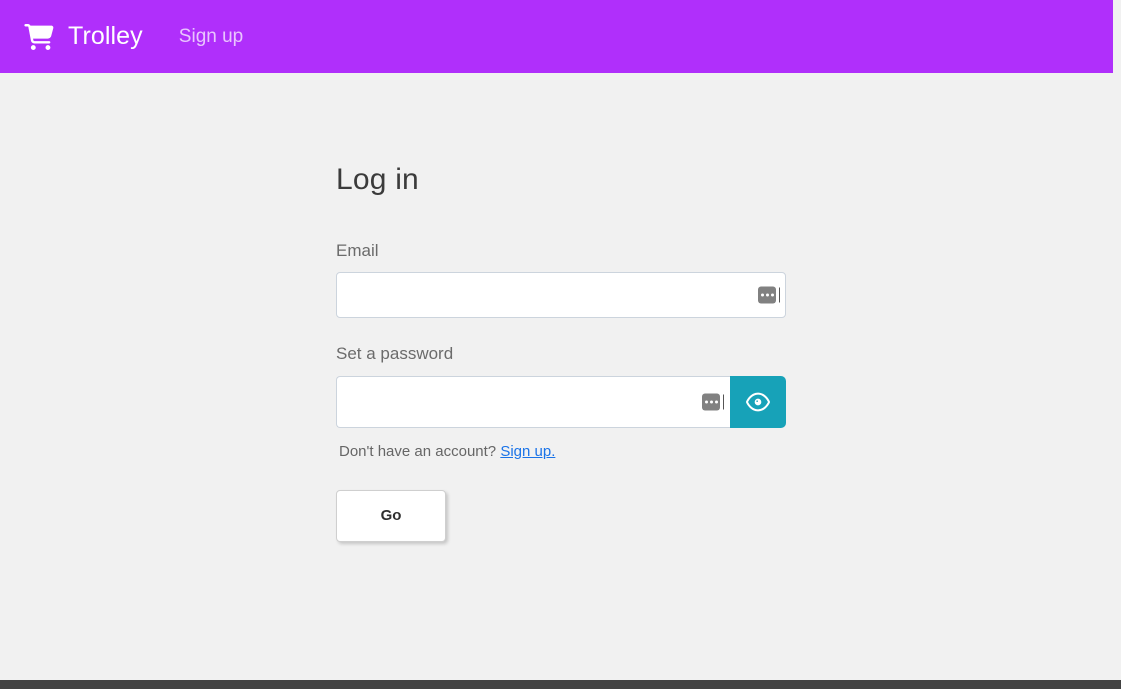 Image resolution: width=1121 pixels, height=689 pixels. I want to click on page-title: Log in, so click(377, 179).